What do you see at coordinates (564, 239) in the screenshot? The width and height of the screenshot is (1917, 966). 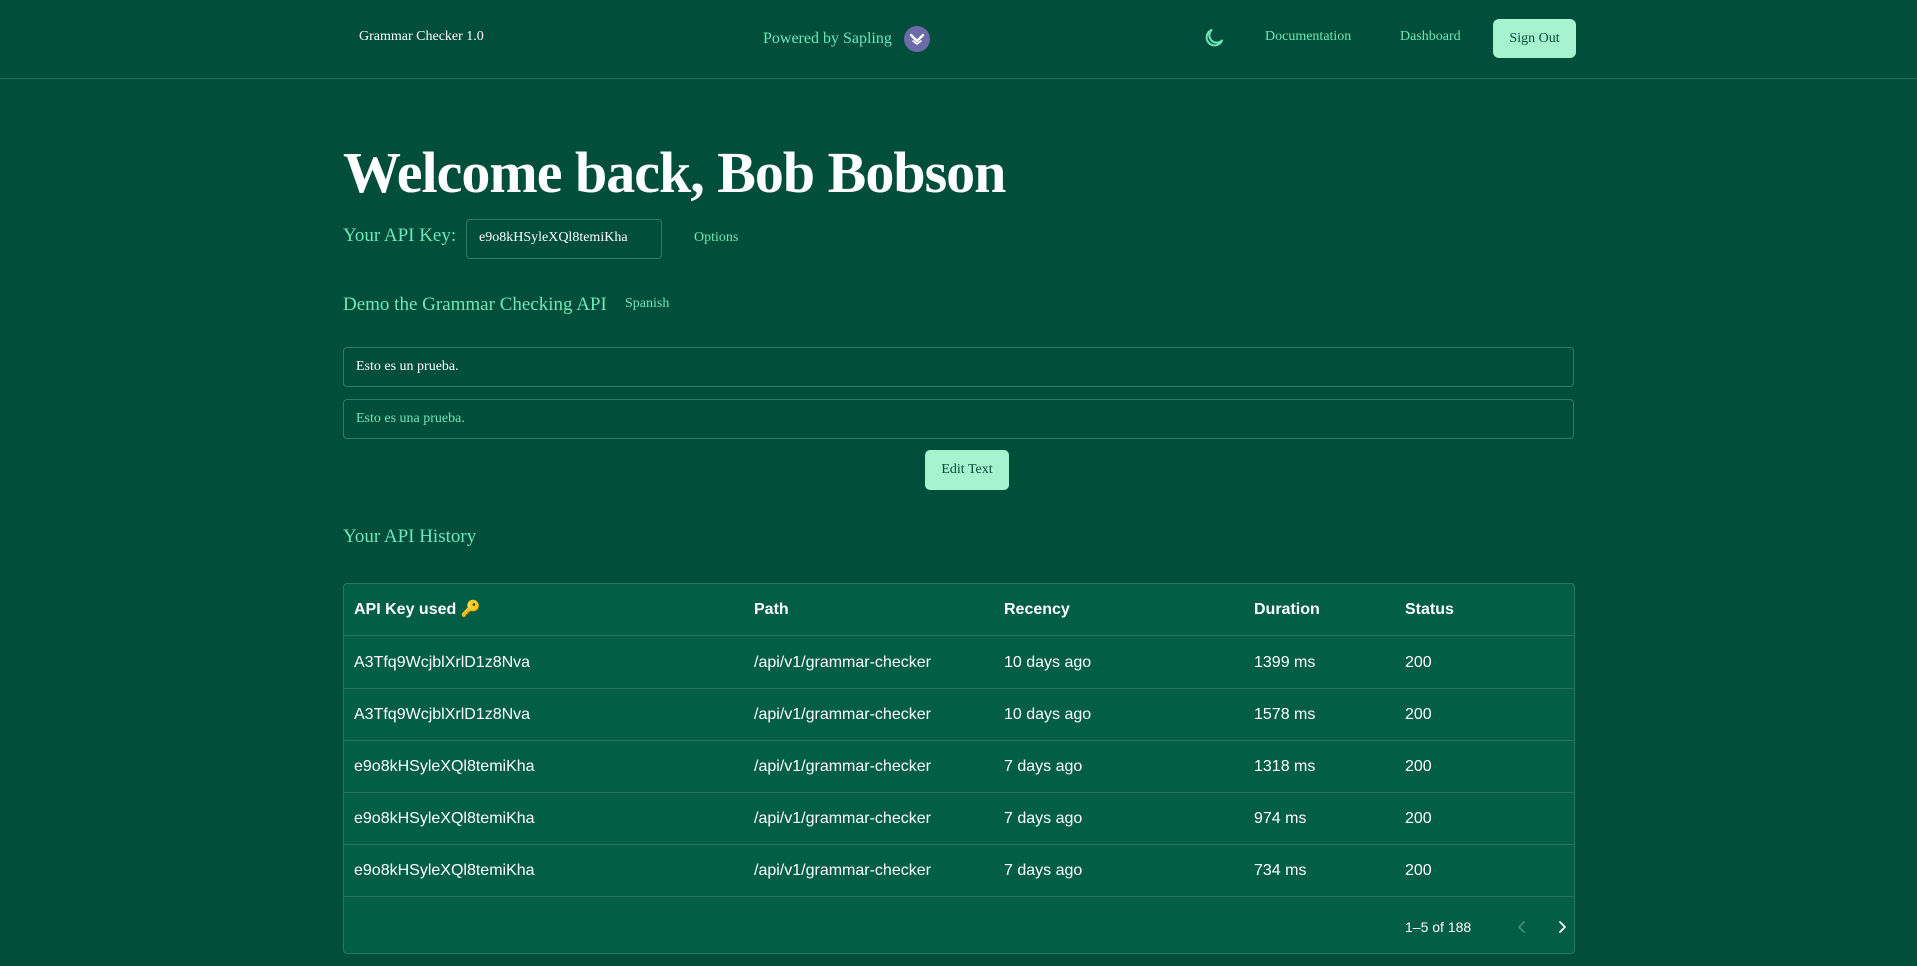 I see `api-key-field: e9o8kHSyleXQl8temiKha` at bounding box center [564, 239].